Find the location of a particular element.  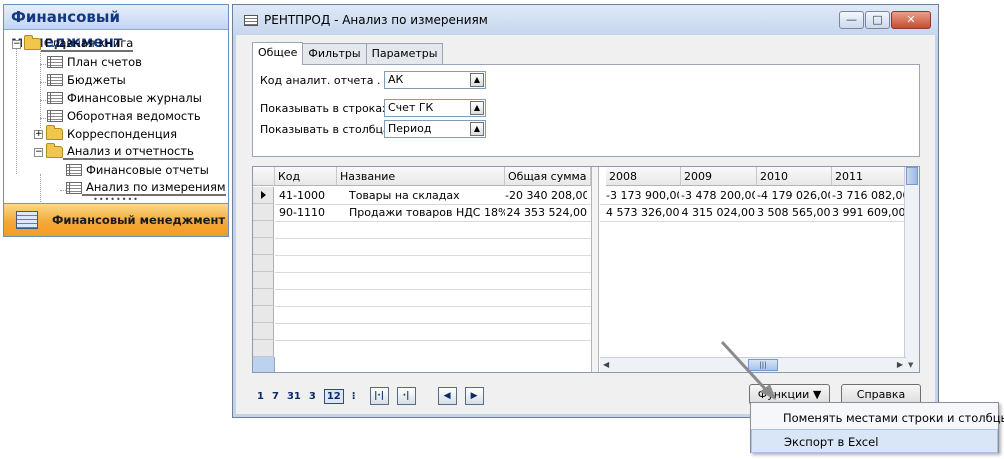

period-year: 12 is located at coordinates (333, 396).